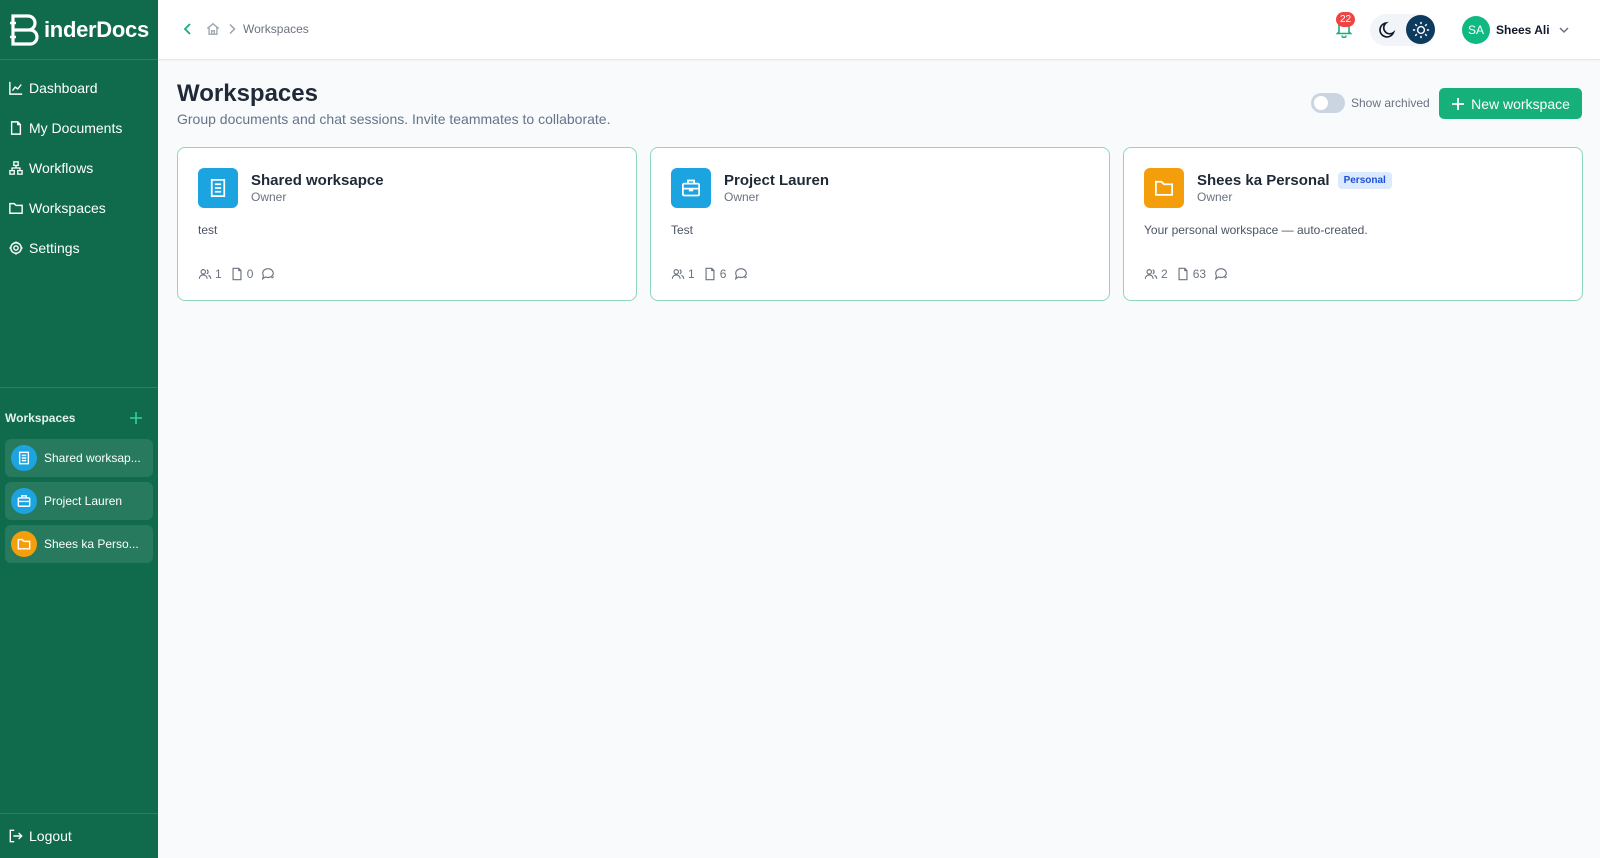  I want to click on workspace-card-description: Your personal workspace — auto-created., so click(1256, 230).